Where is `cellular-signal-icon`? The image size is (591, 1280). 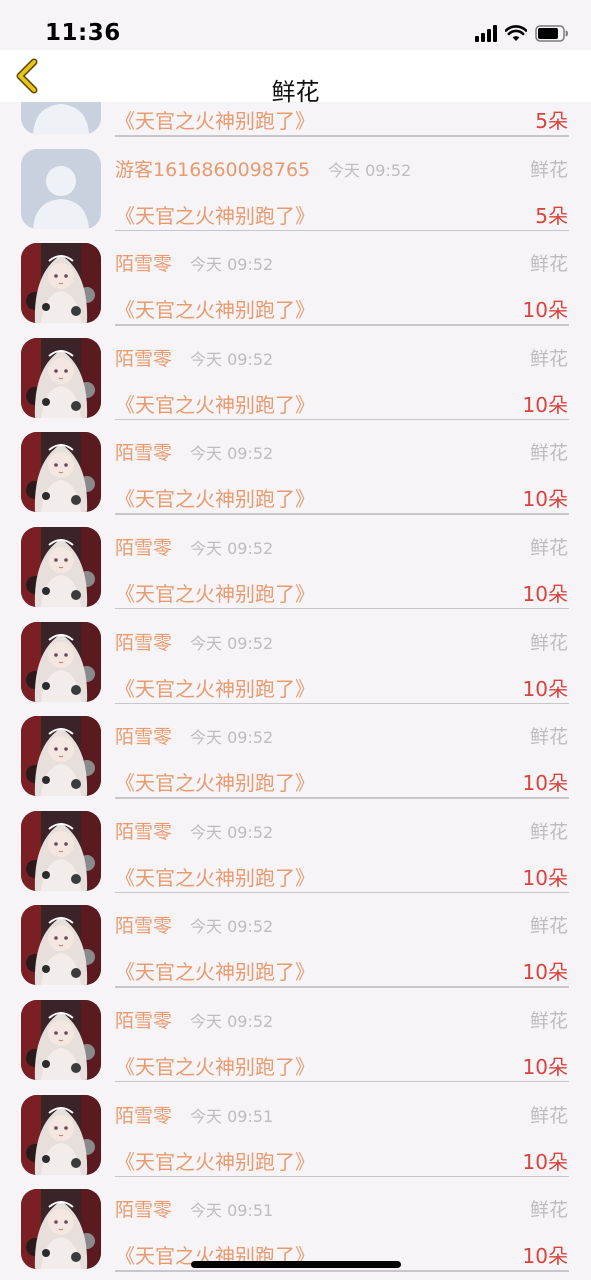 cellular-signal-icon is located at coordinates (486, 33).